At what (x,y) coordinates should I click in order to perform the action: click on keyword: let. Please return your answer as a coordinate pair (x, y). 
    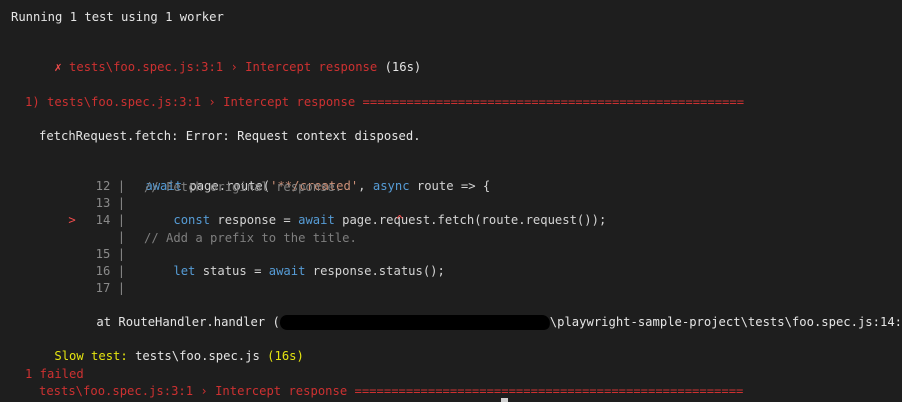
    Looking at the image, I should click on (184, 271).